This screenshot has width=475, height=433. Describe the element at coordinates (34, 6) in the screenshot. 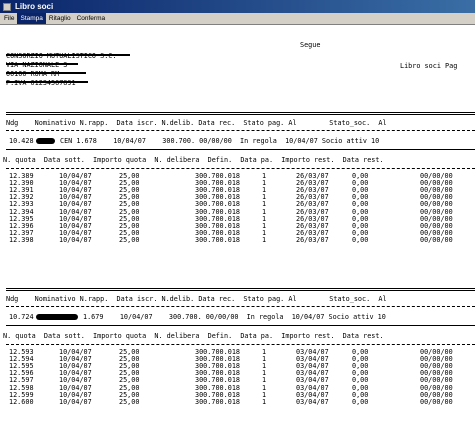

I see `window-title: Libro soci` at that location.